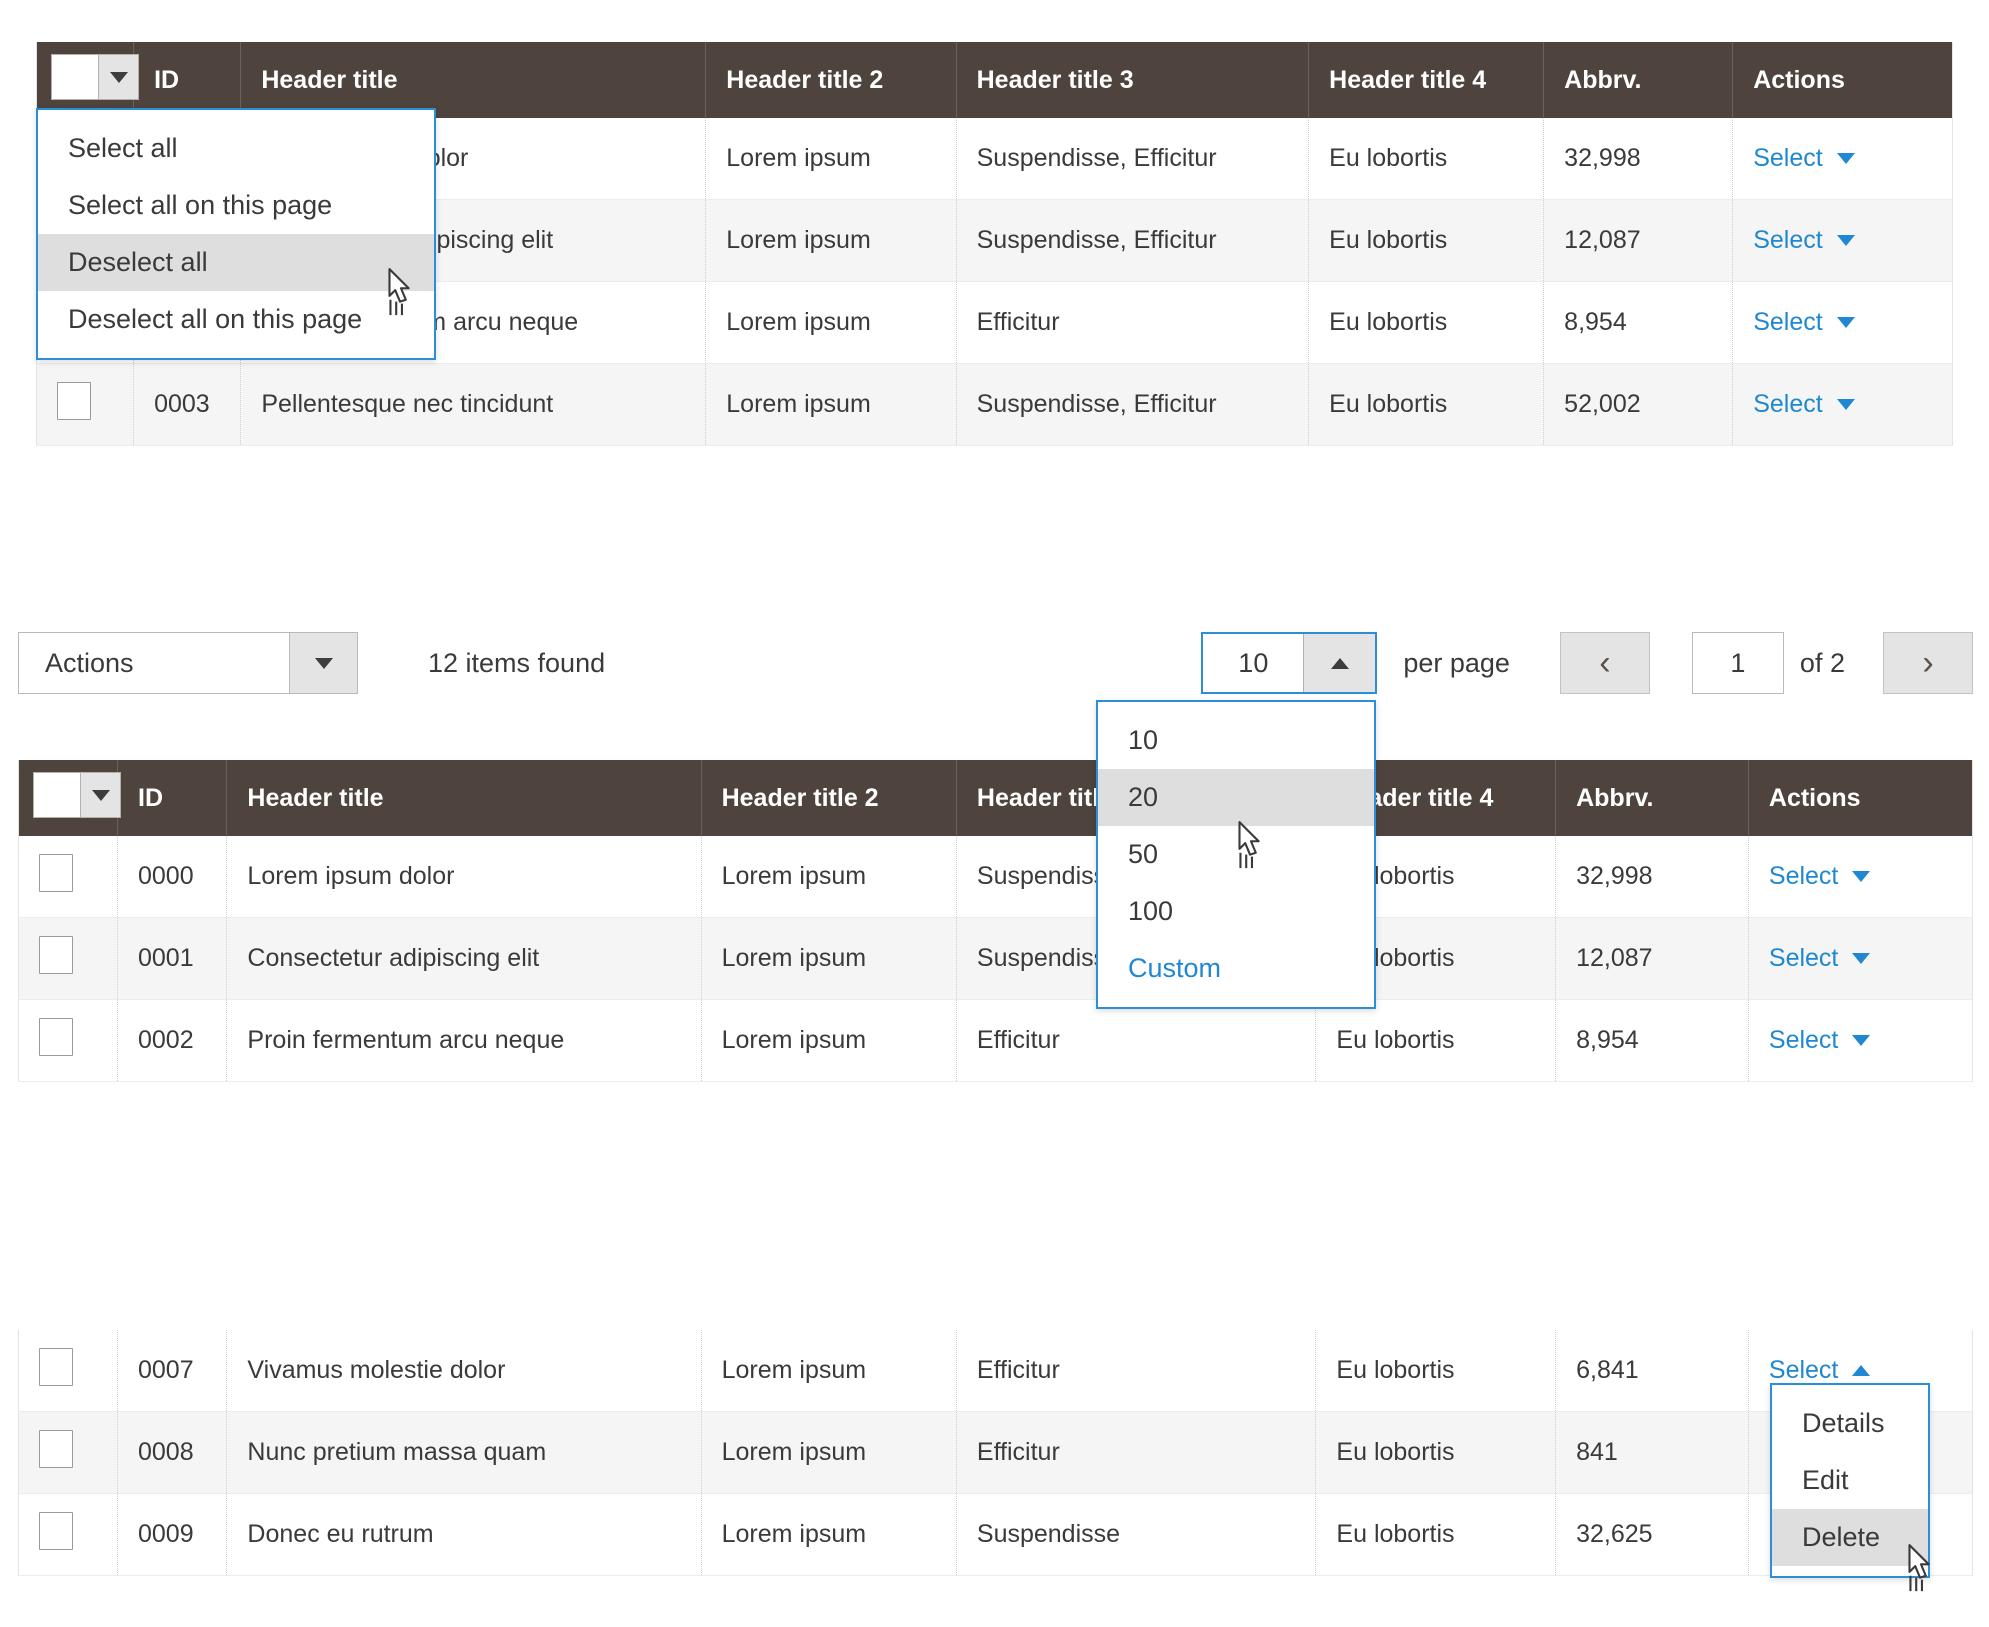 Image resolution: width=1989 pixels, height=1627 pixels. What do you see at coordinates (236, 205) in the screenshot?
I see `menu-item-select-all-on-this-page: Select all on this page` at bounding box center [236, 205].